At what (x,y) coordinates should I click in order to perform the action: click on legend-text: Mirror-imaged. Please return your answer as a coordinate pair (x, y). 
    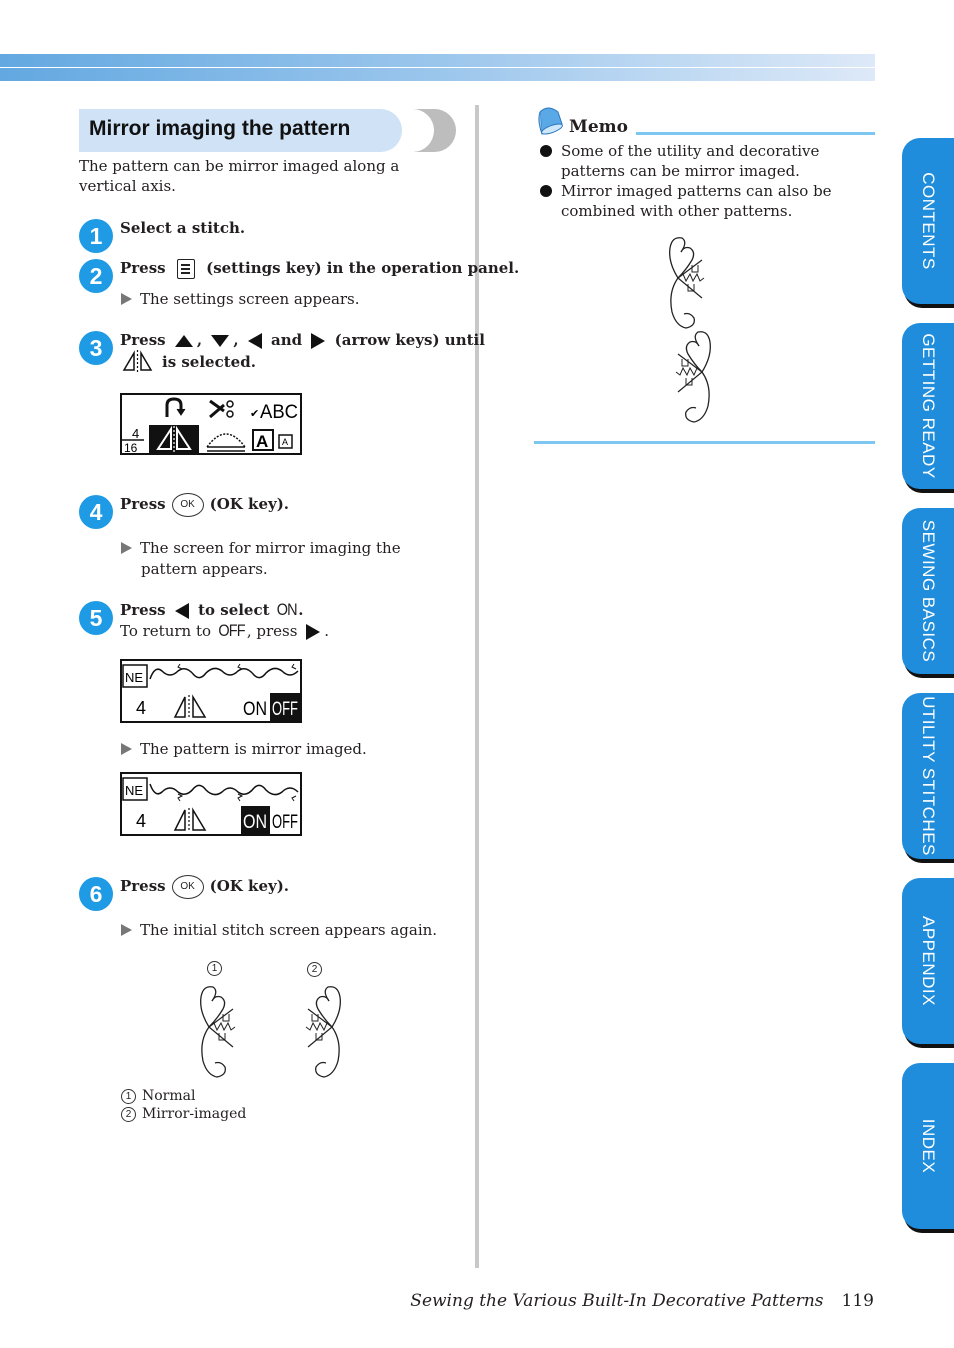
    Looking at the image, I should click on (194, 1114).